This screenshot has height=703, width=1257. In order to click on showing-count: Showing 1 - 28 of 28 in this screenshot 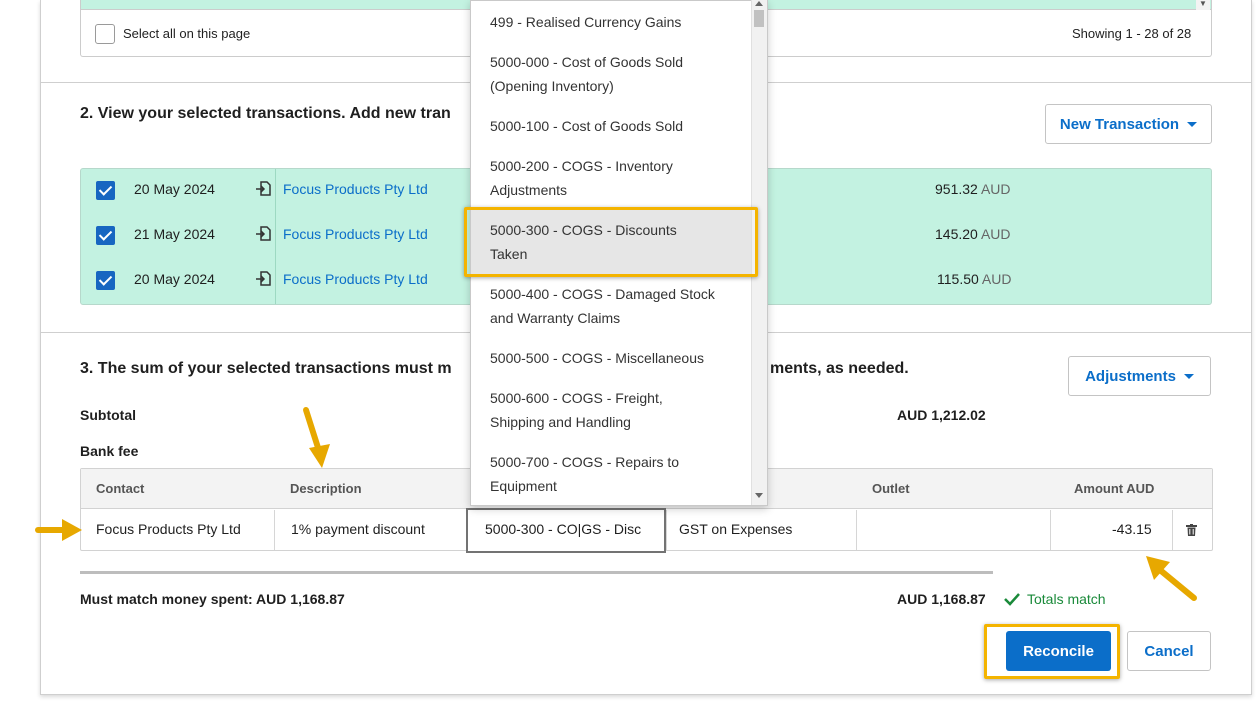, I will do `click(1132, 33)`.